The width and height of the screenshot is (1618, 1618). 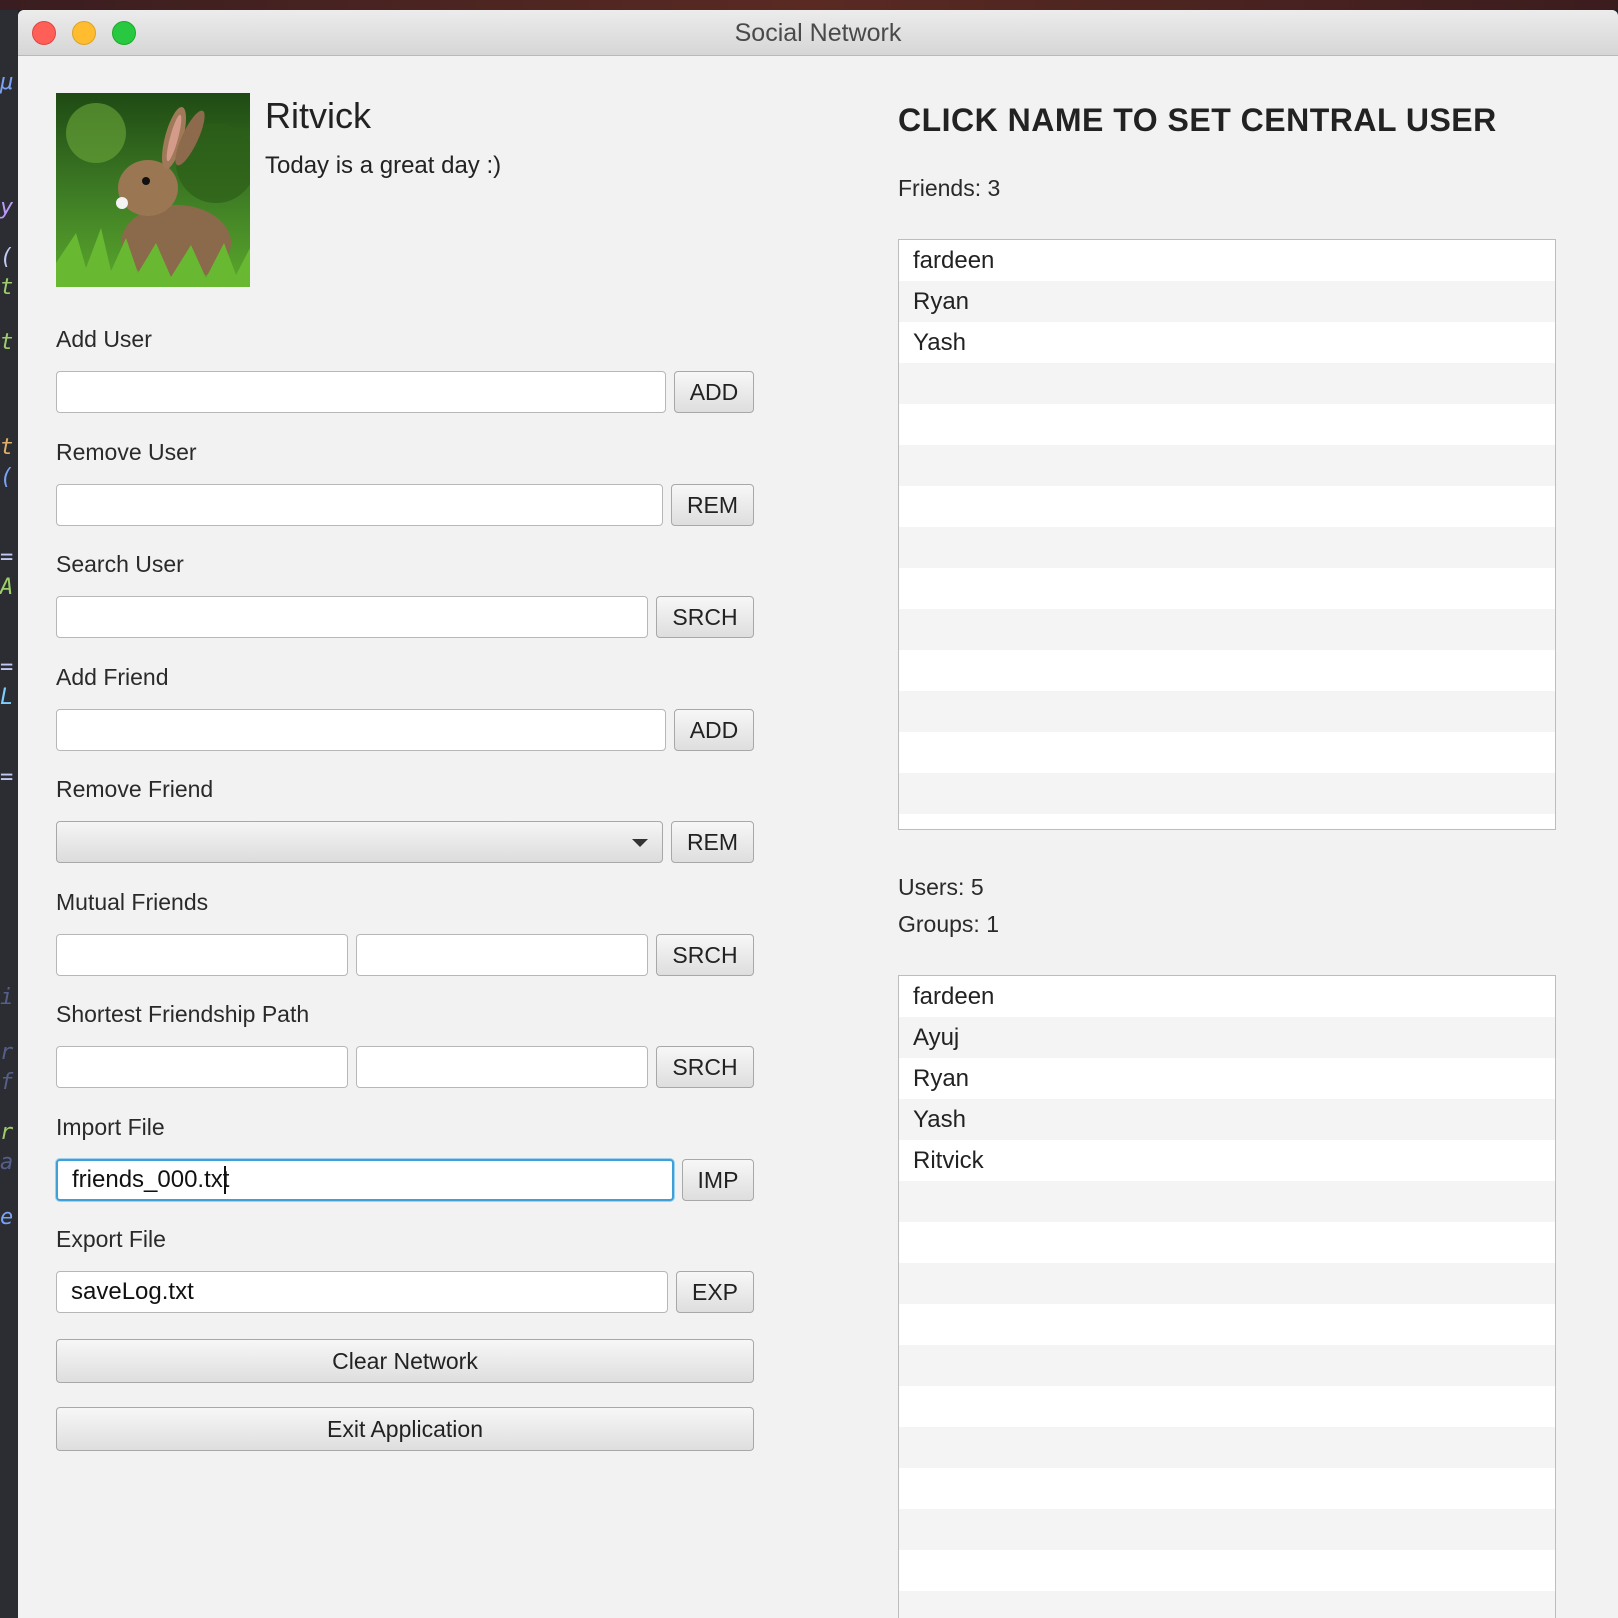 I want to click on users-list-item: Ryan, so click(x=1227, y=1078).